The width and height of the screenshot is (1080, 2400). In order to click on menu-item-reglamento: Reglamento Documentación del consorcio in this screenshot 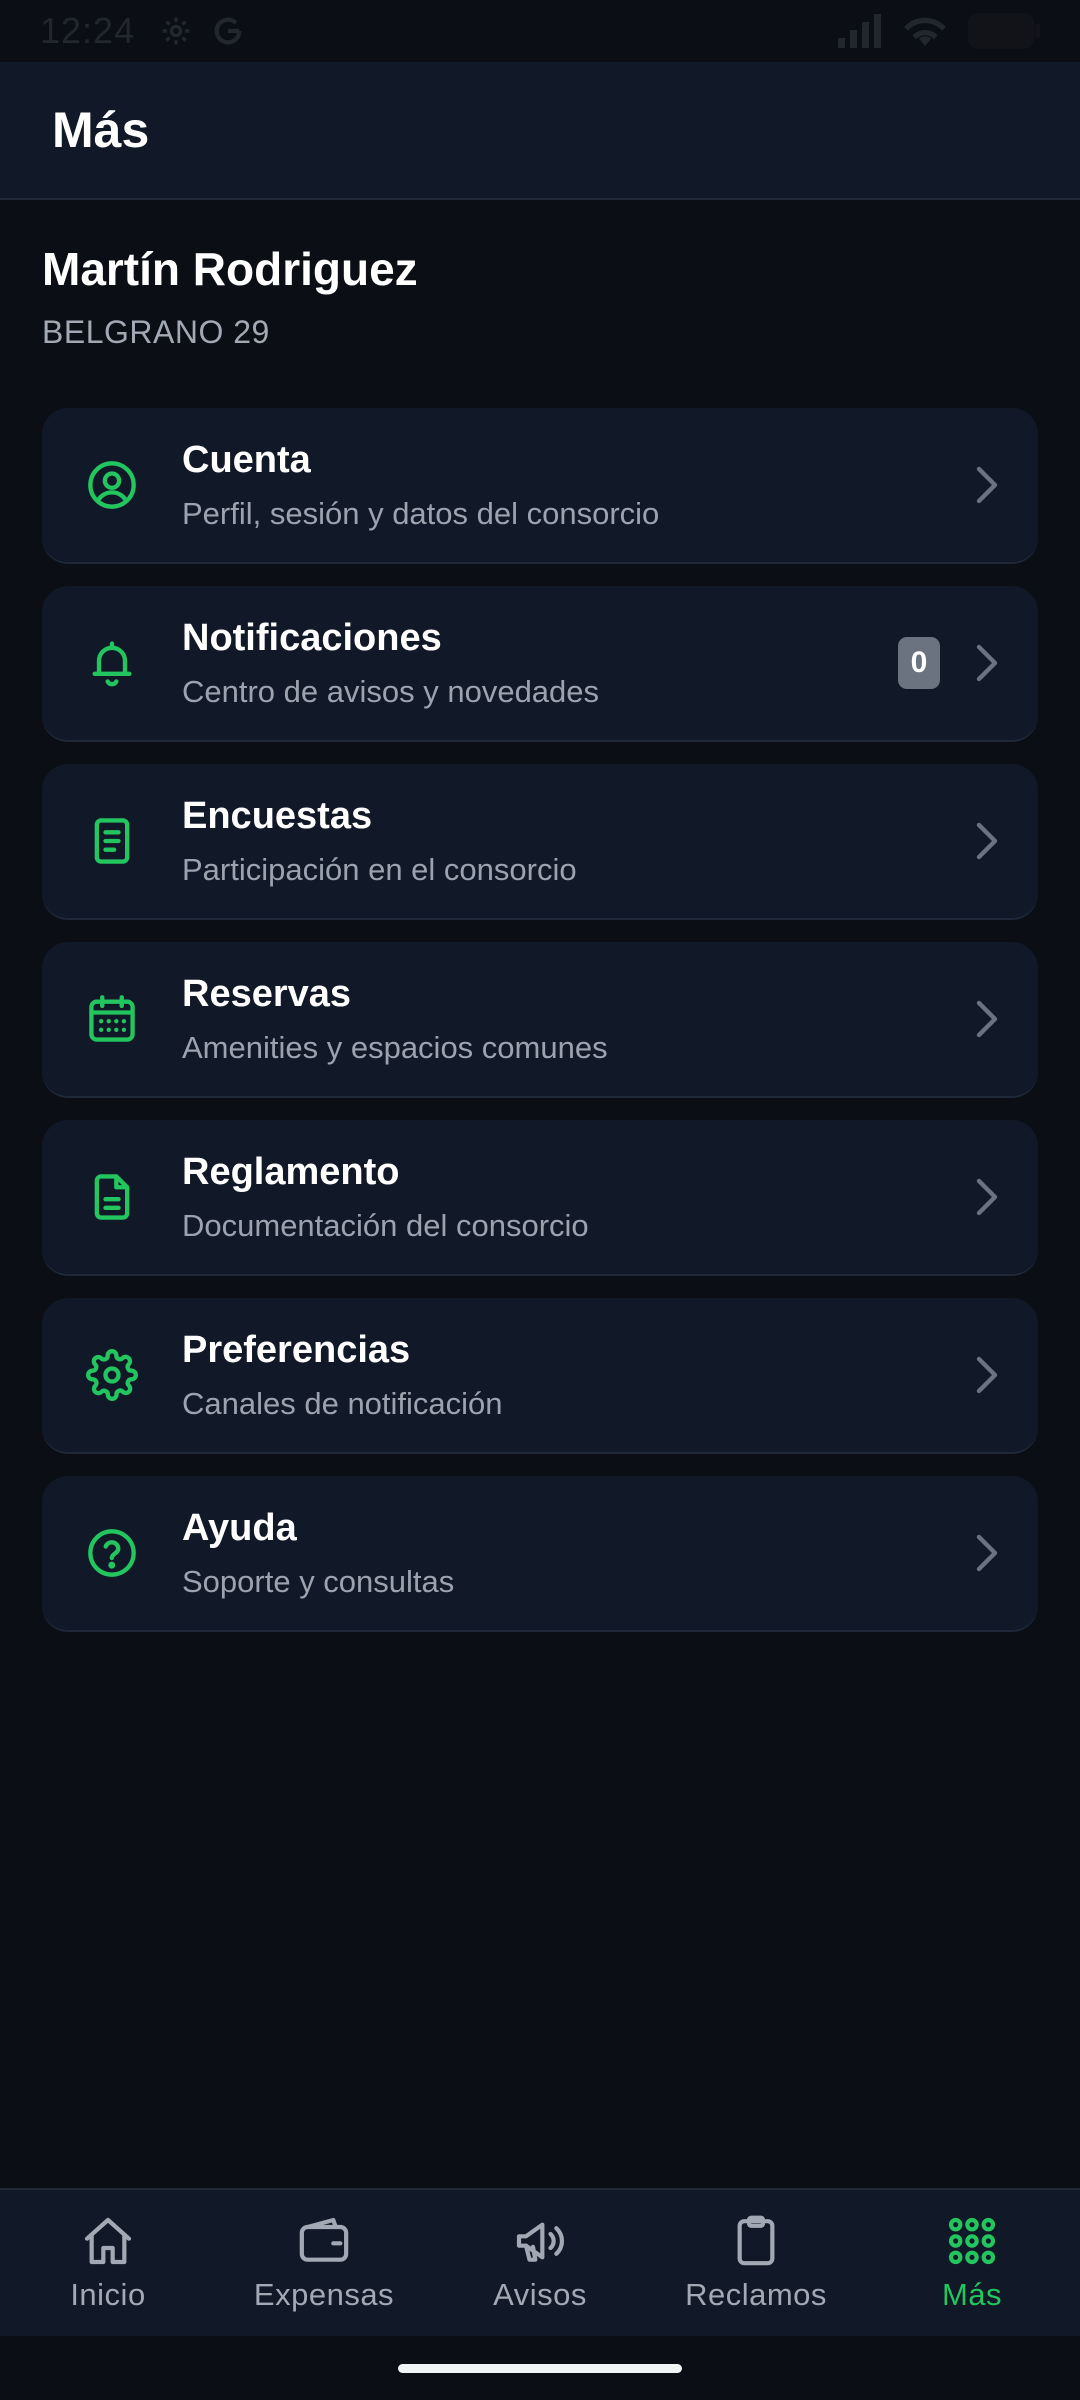, I will do `click(540, 1198)`.